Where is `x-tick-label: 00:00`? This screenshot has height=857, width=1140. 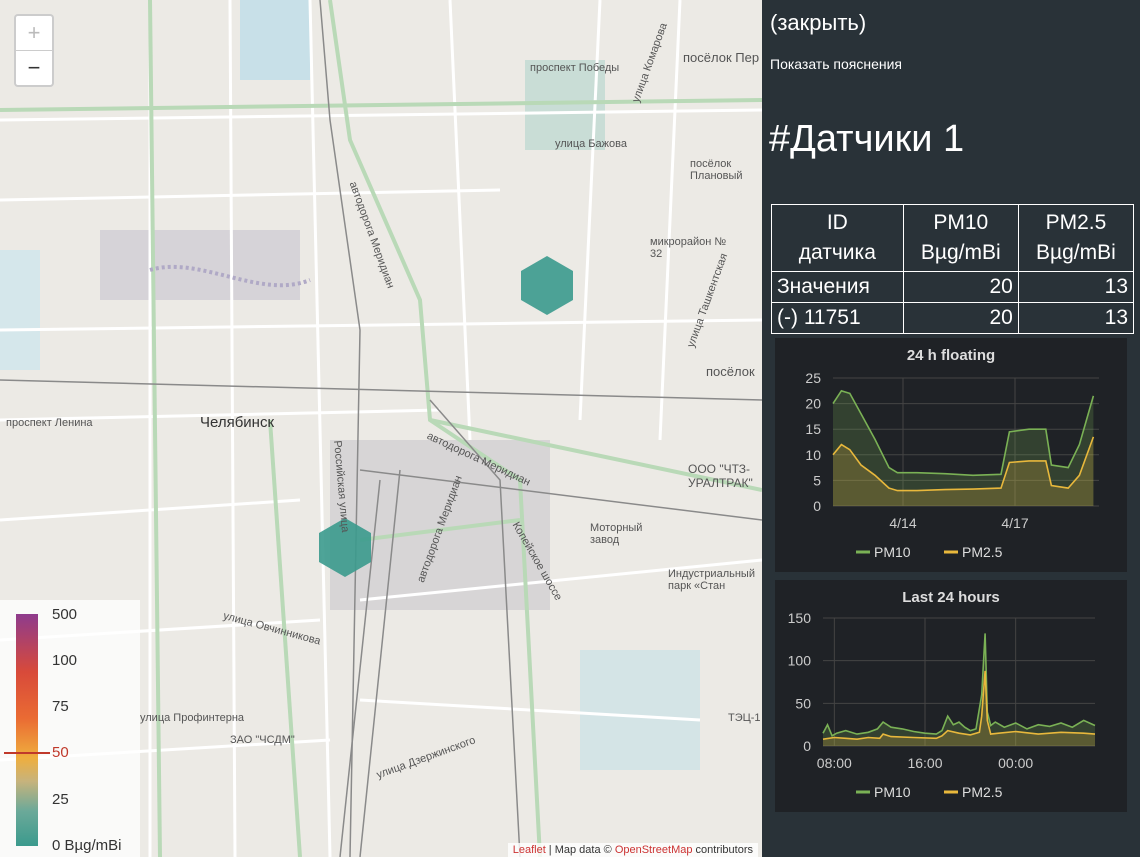 x-tick-label: 00:00 is located at coordinates (1015, 763).